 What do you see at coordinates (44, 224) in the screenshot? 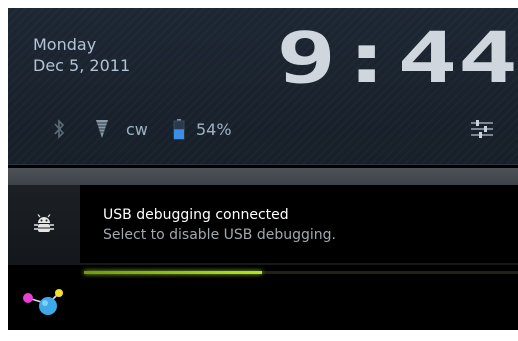
I see `android-bug-icon` at bounding box center [44, 224].